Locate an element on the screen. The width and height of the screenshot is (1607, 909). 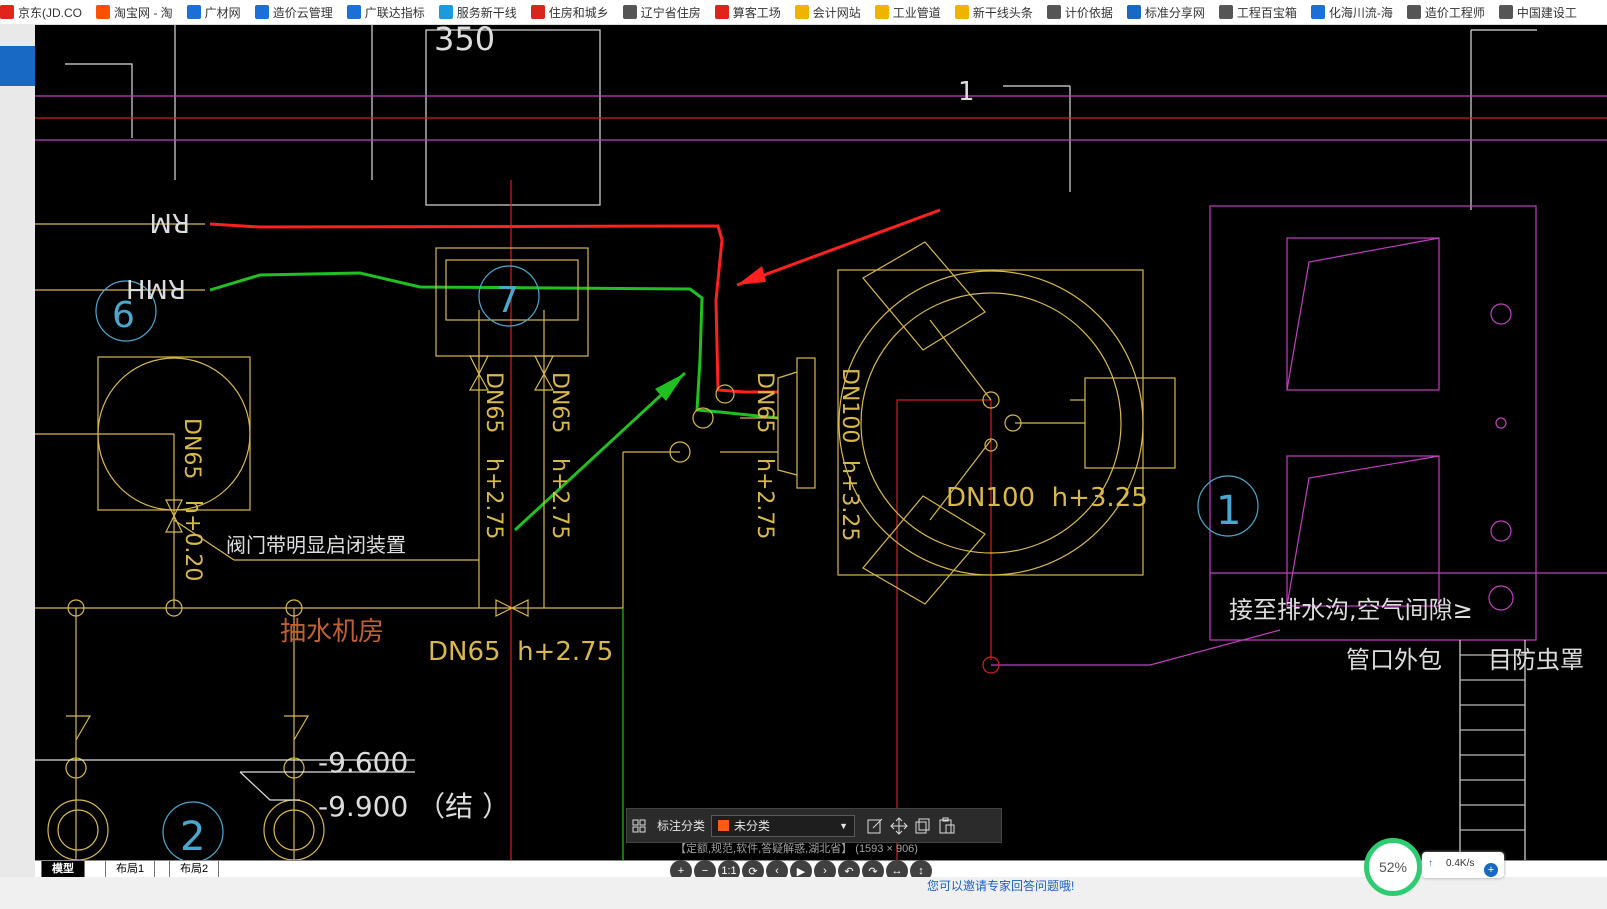
valve-note: 阀门带明显启闭装置 is located at coordinates (316, 545).